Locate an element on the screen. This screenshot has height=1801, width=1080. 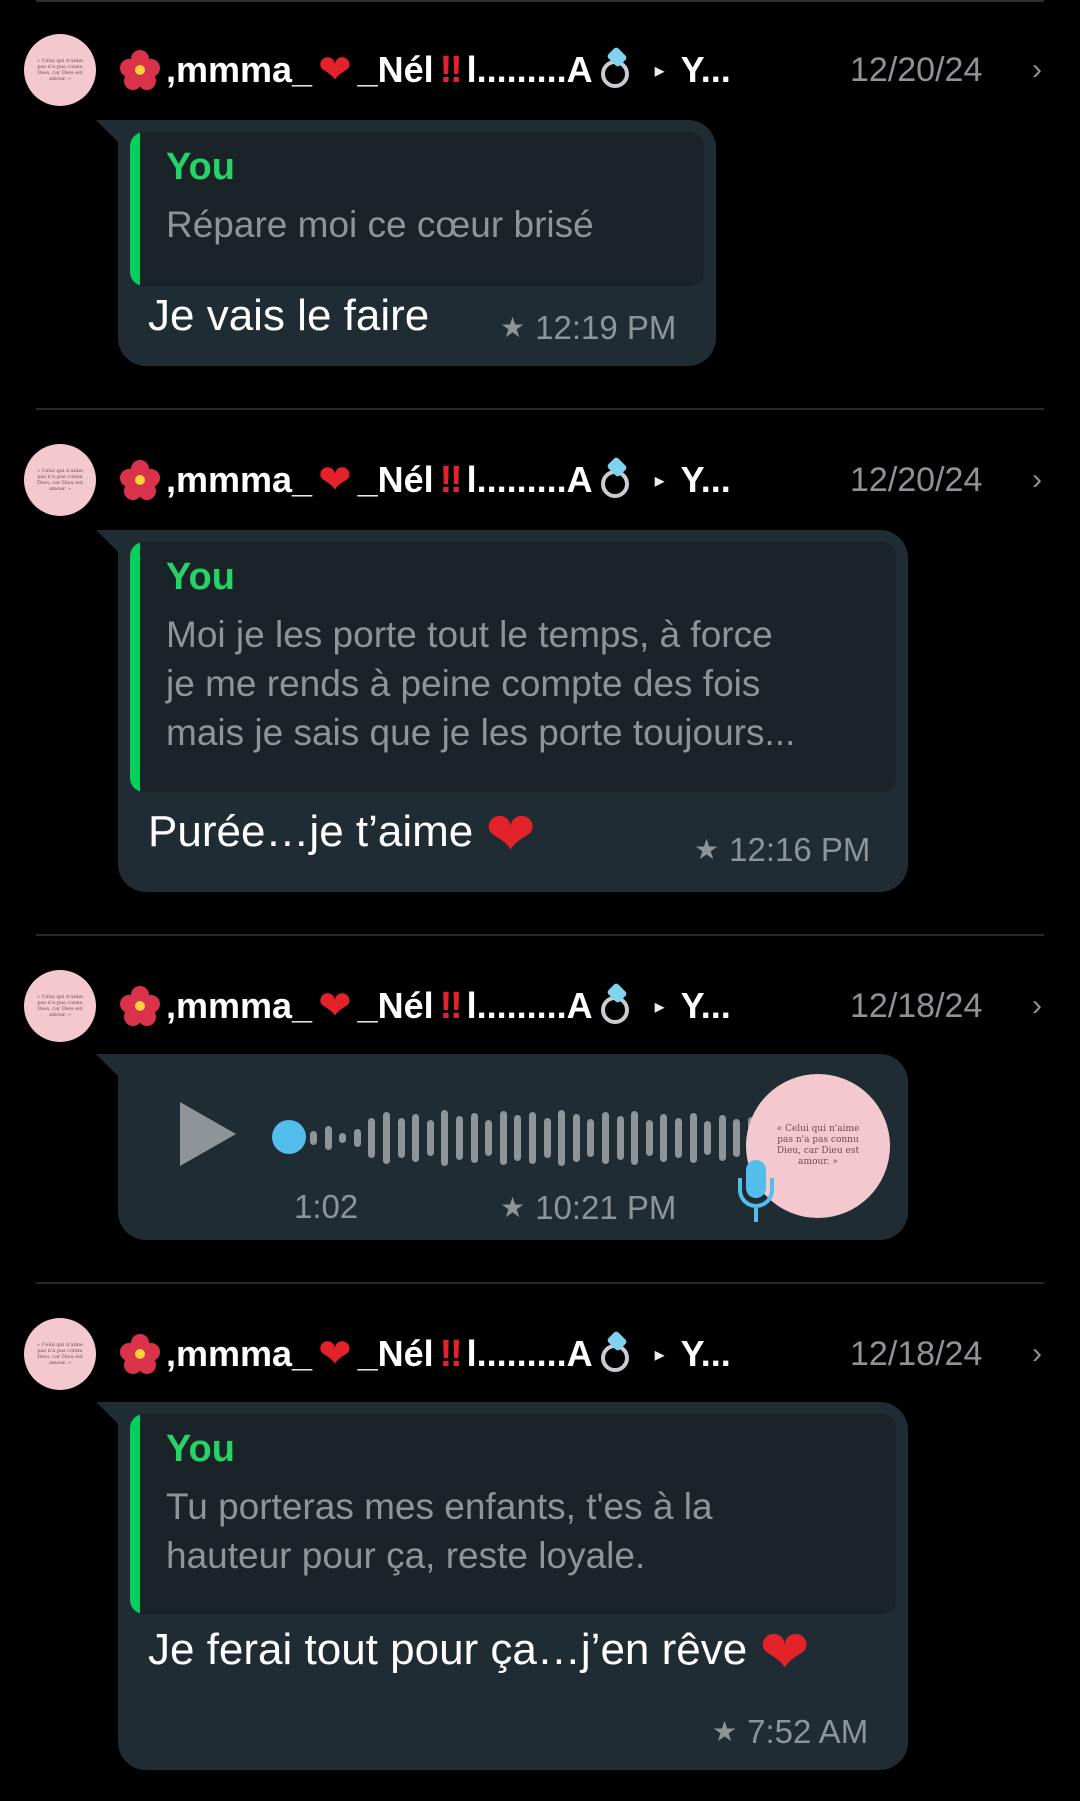
voice-duration: 1:02 is located at coordinates (326, 1206).